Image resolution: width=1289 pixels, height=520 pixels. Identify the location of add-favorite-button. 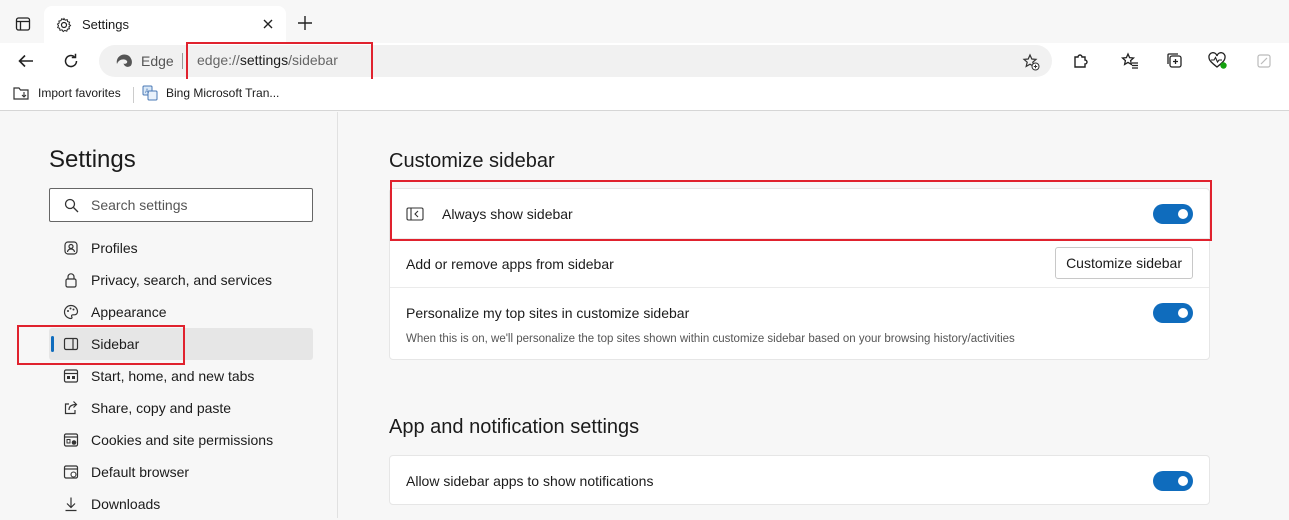
(1031, 62).